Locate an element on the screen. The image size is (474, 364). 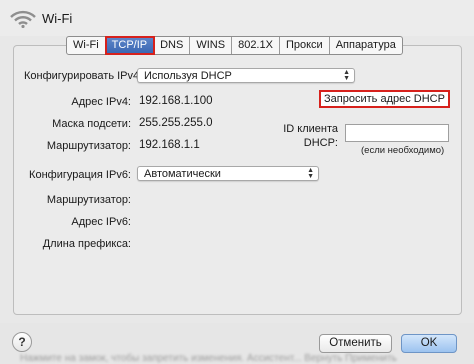
dhcp-client-id-hint: (если необходимо) is located at coordinates (403, 150).